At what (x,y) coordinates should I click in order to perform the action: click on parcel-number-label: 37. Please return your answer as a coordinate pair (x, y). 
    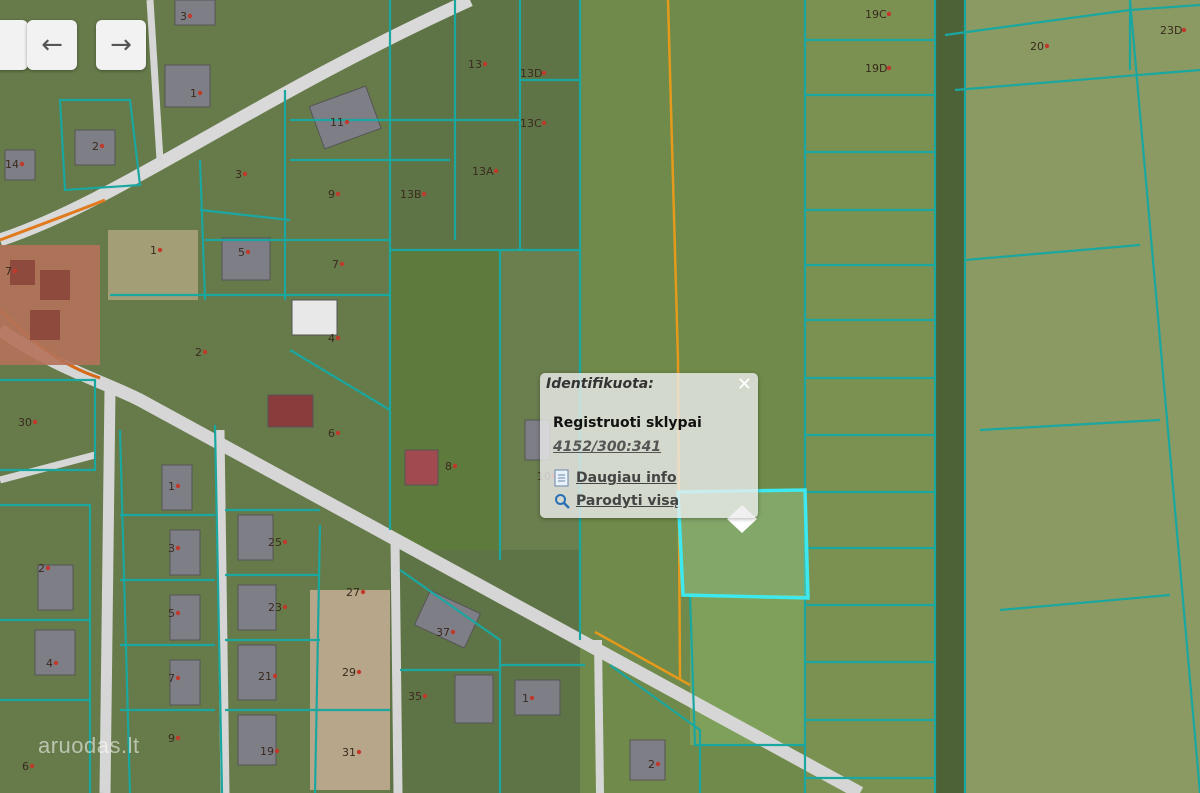
    Looking at the image, I should click on (443, 632).